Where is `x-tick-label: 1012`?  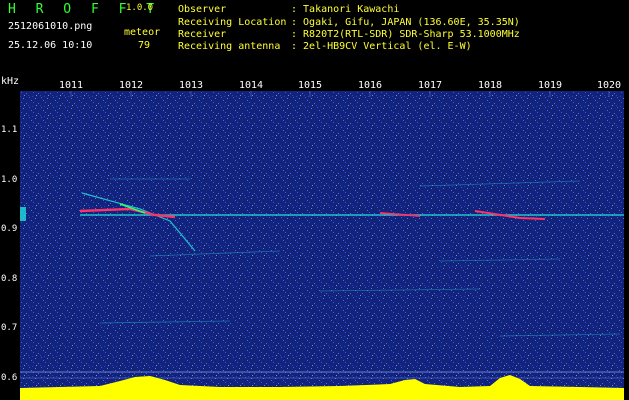
x-tick-label: 1012 is located at coordinates (131, 85).